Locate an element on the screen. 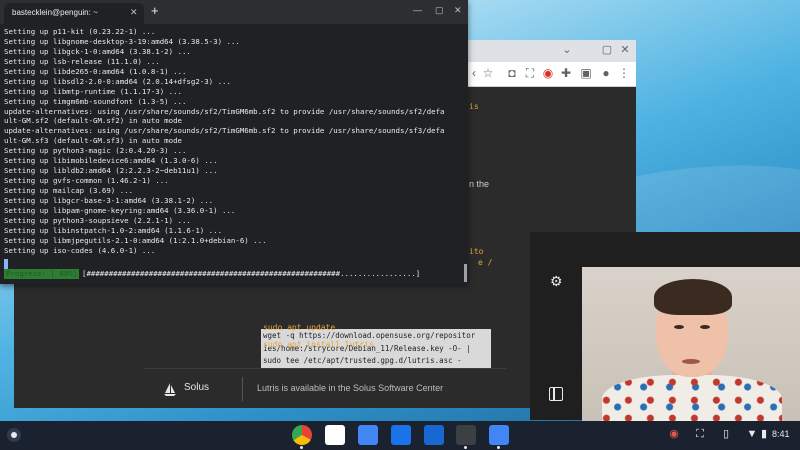 The width and height of the screenshot is (800, 450). screen-record-icon: ◉ is located at coordinates (674, 434).